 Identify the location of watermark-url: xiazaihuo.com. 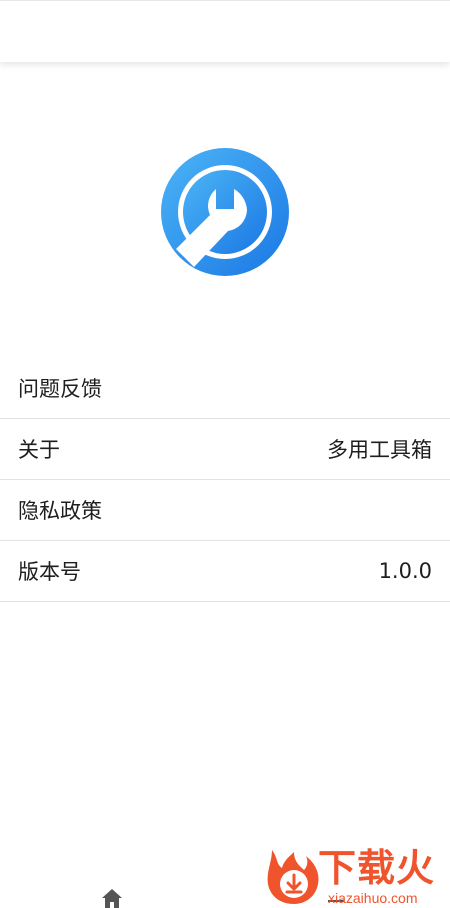
(373, 898).